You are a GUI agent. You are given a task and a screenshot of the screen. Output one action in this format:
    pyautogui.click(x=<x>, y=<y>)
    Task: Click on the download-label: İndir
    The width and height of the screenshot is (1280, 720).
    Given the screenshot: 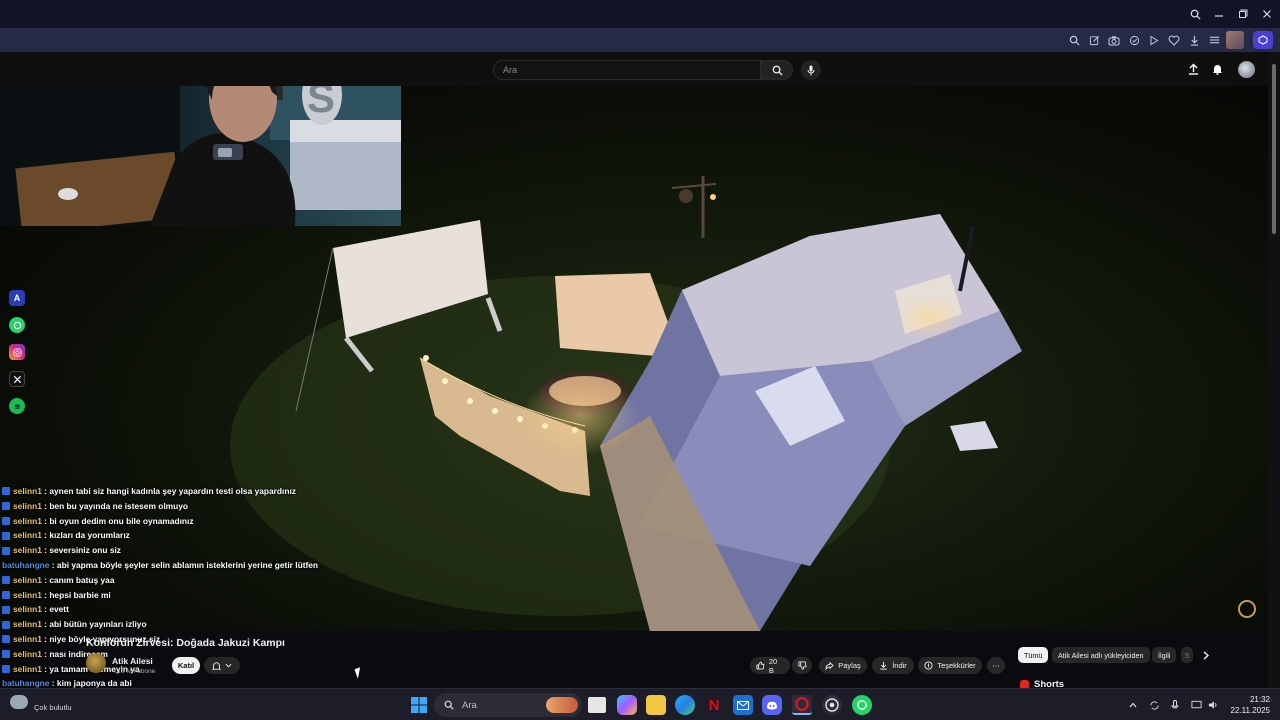 What is the action you would take?
    pyautogui.click(x=899, y=665)
    